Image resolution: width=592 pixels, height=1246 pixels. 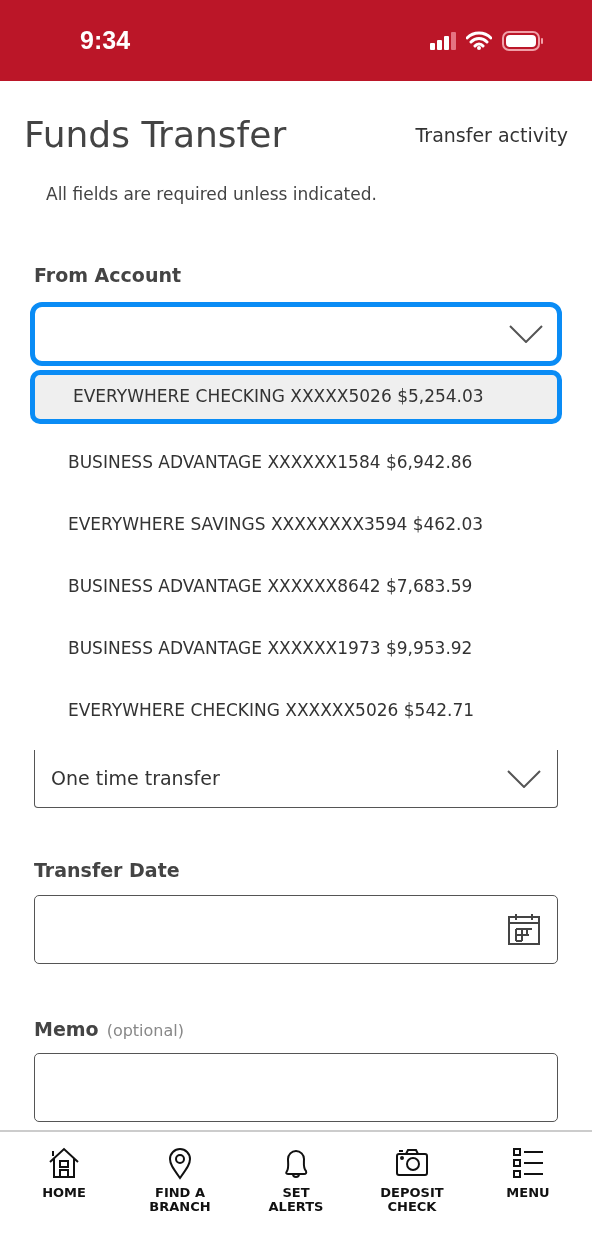 I want to click on transfer-date-field, so click(x=296, y=929).